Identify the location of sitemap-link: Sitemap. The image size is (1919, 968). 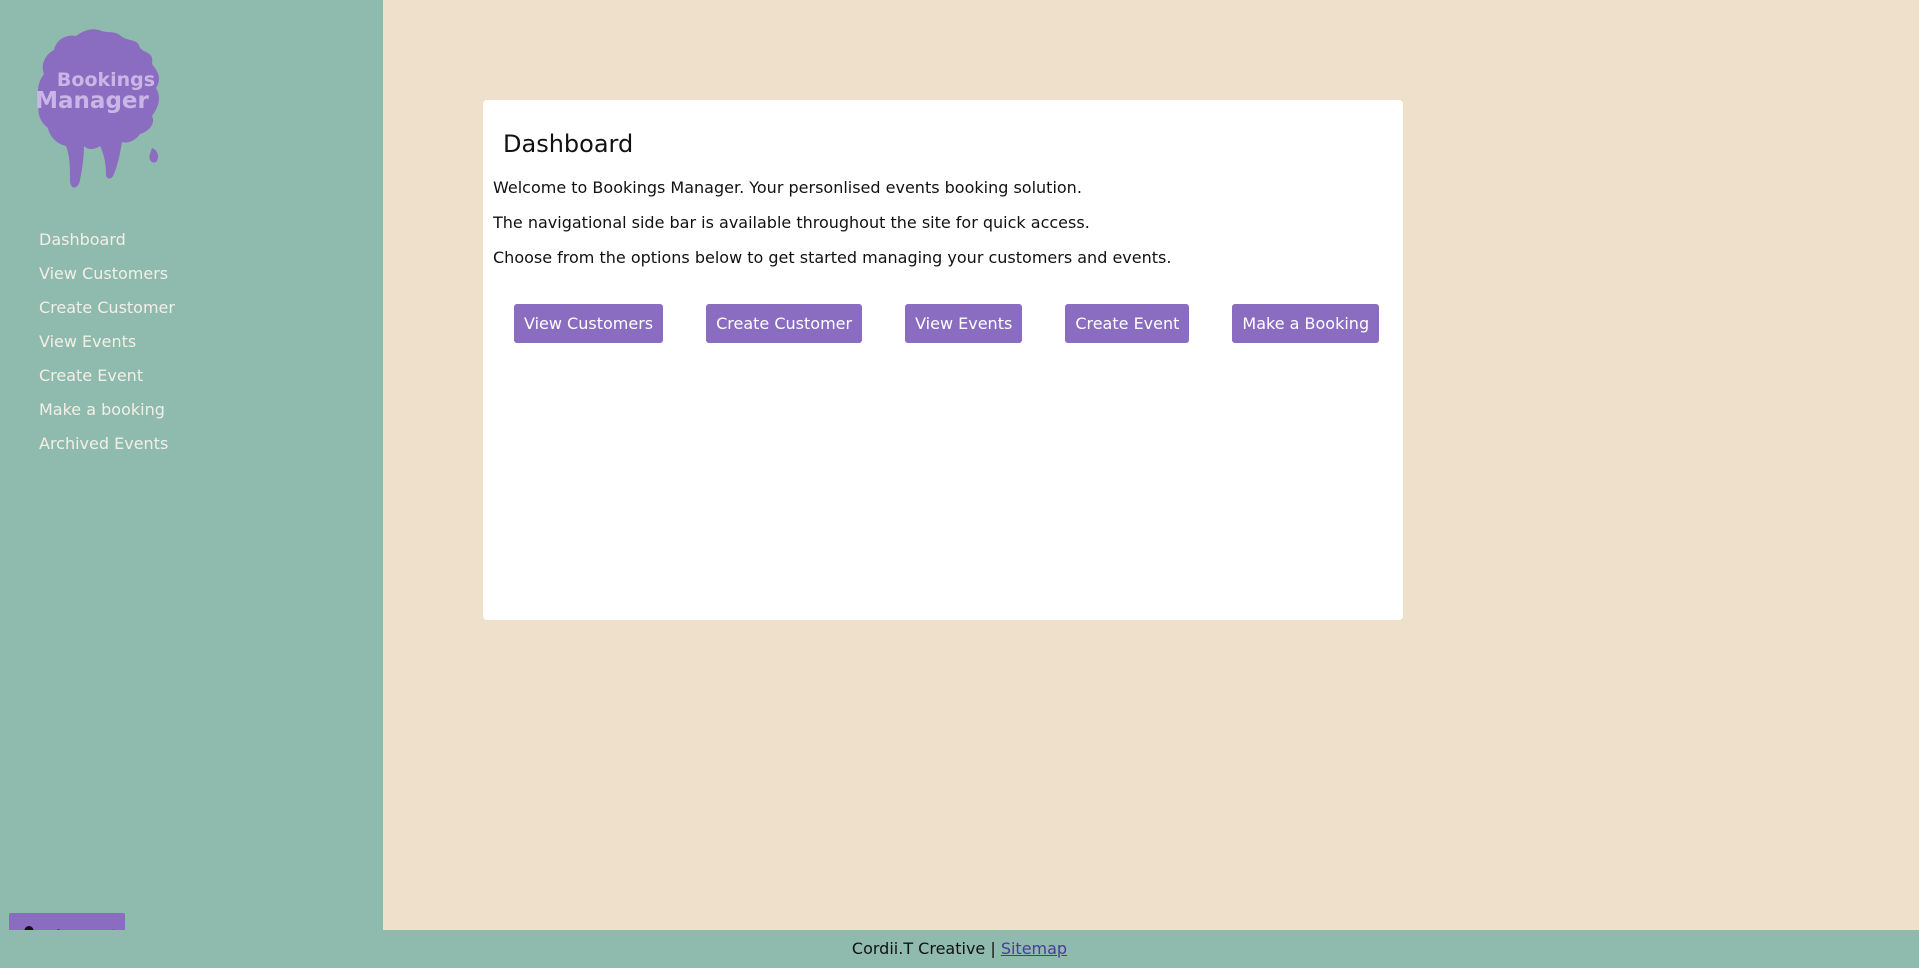
(1034, 948).